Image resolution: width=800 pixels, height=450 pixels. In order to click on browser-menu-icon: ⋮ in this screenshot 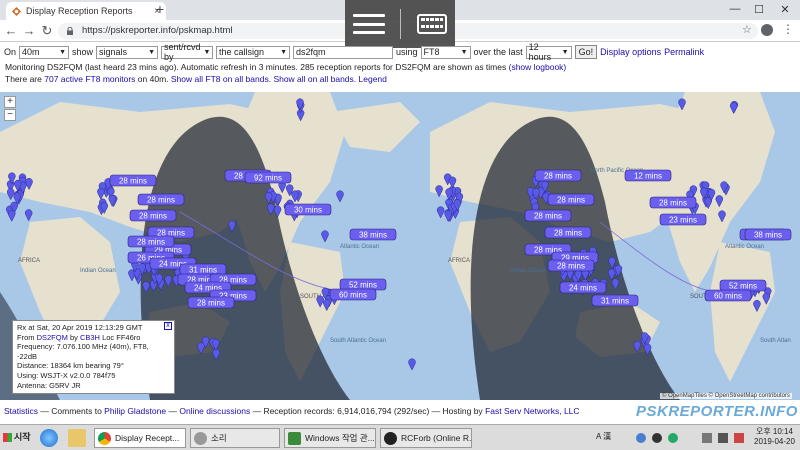, I will do `click(788, 29)`.